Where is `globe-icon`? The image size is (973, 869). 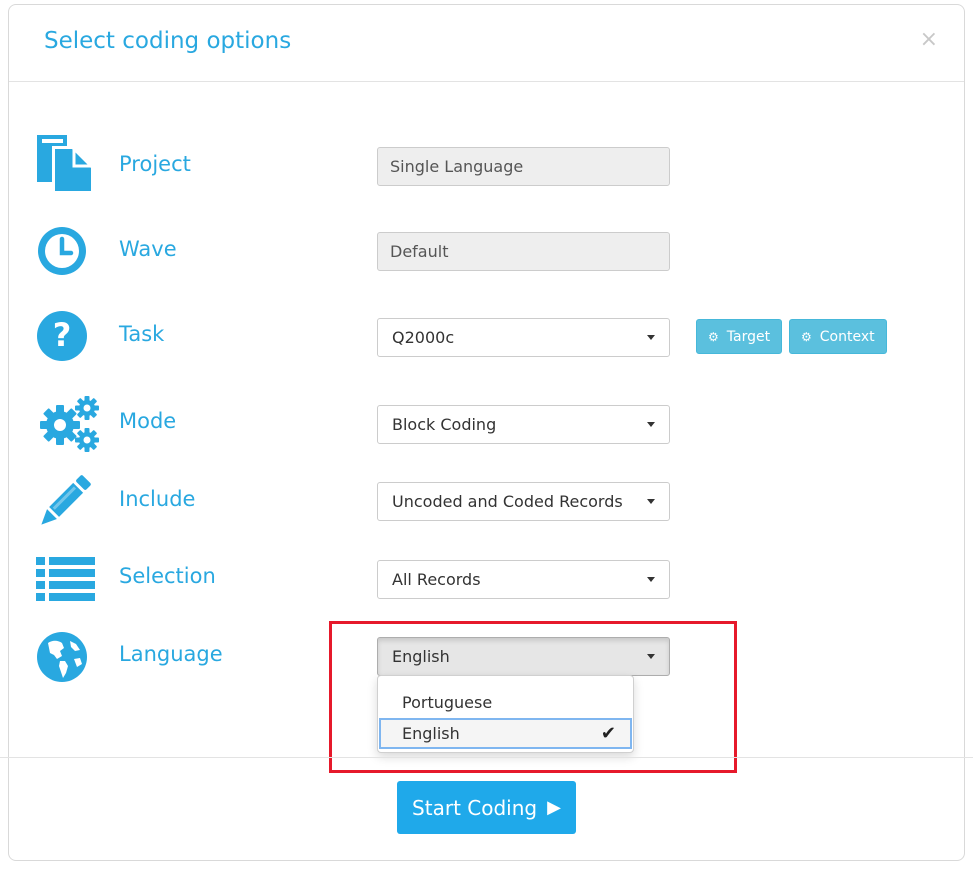
globe-icon is located at coordinates (69, 657).